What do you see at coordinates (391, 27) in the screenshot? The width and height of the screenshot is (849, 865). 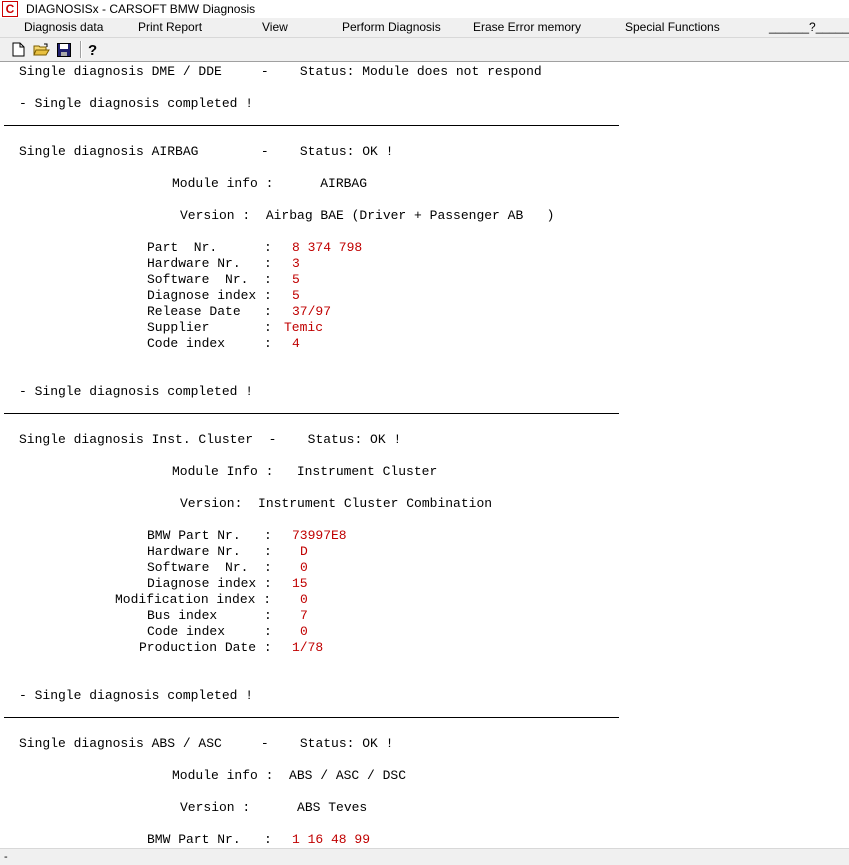 I see `menu-perform-diagnosis: Perform Diagnosis` at bounding box center [391, 27].